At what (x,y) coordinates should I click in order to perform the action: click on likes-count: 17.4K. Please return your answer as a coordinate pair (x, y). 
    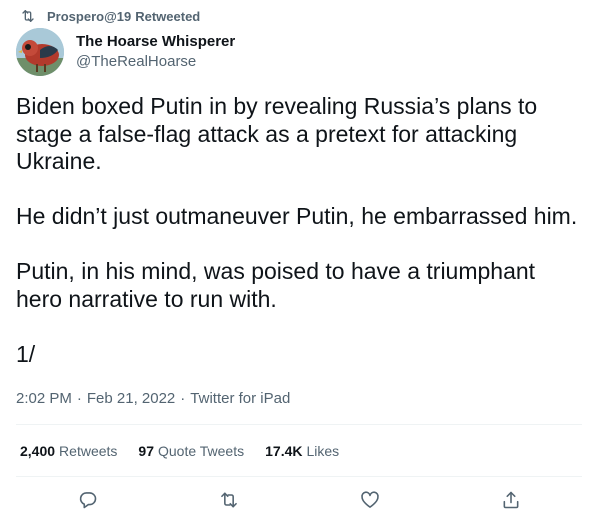
    Looking at the image, I should click on (284, 451).